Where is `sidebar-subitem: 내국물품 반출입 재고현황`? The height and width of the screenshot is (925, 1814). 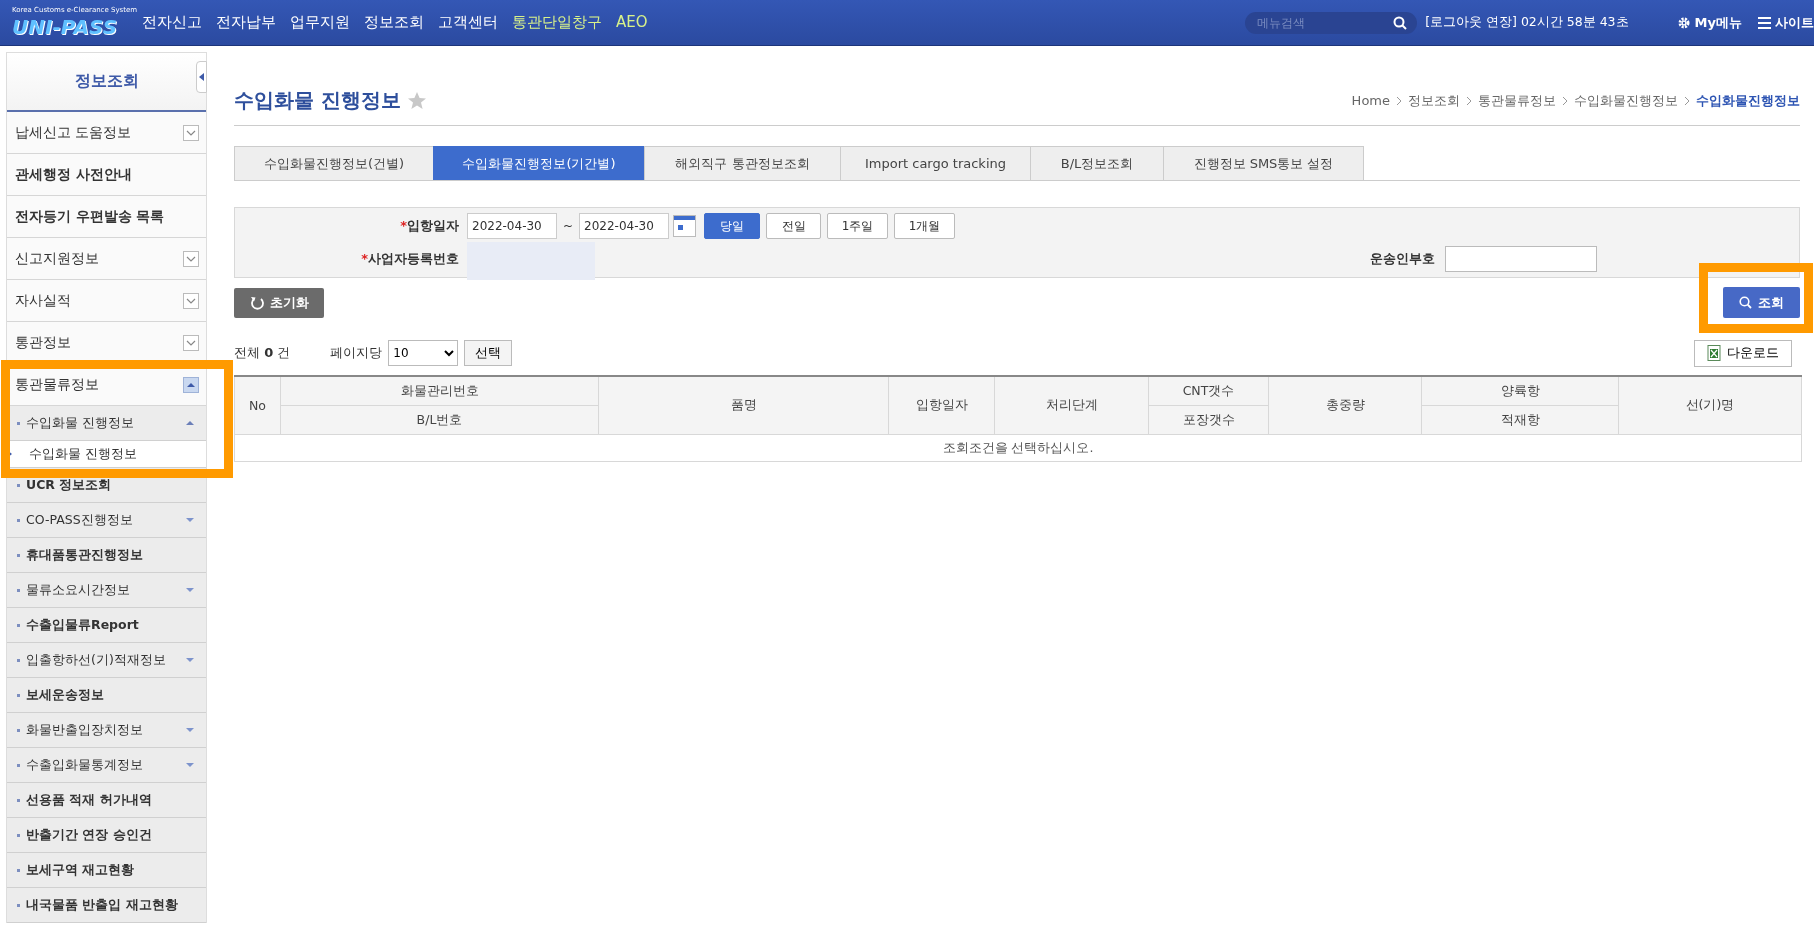
sidebar-subitem: 내국물품 반출입 재고현황 is located at coordinates (106, 905).